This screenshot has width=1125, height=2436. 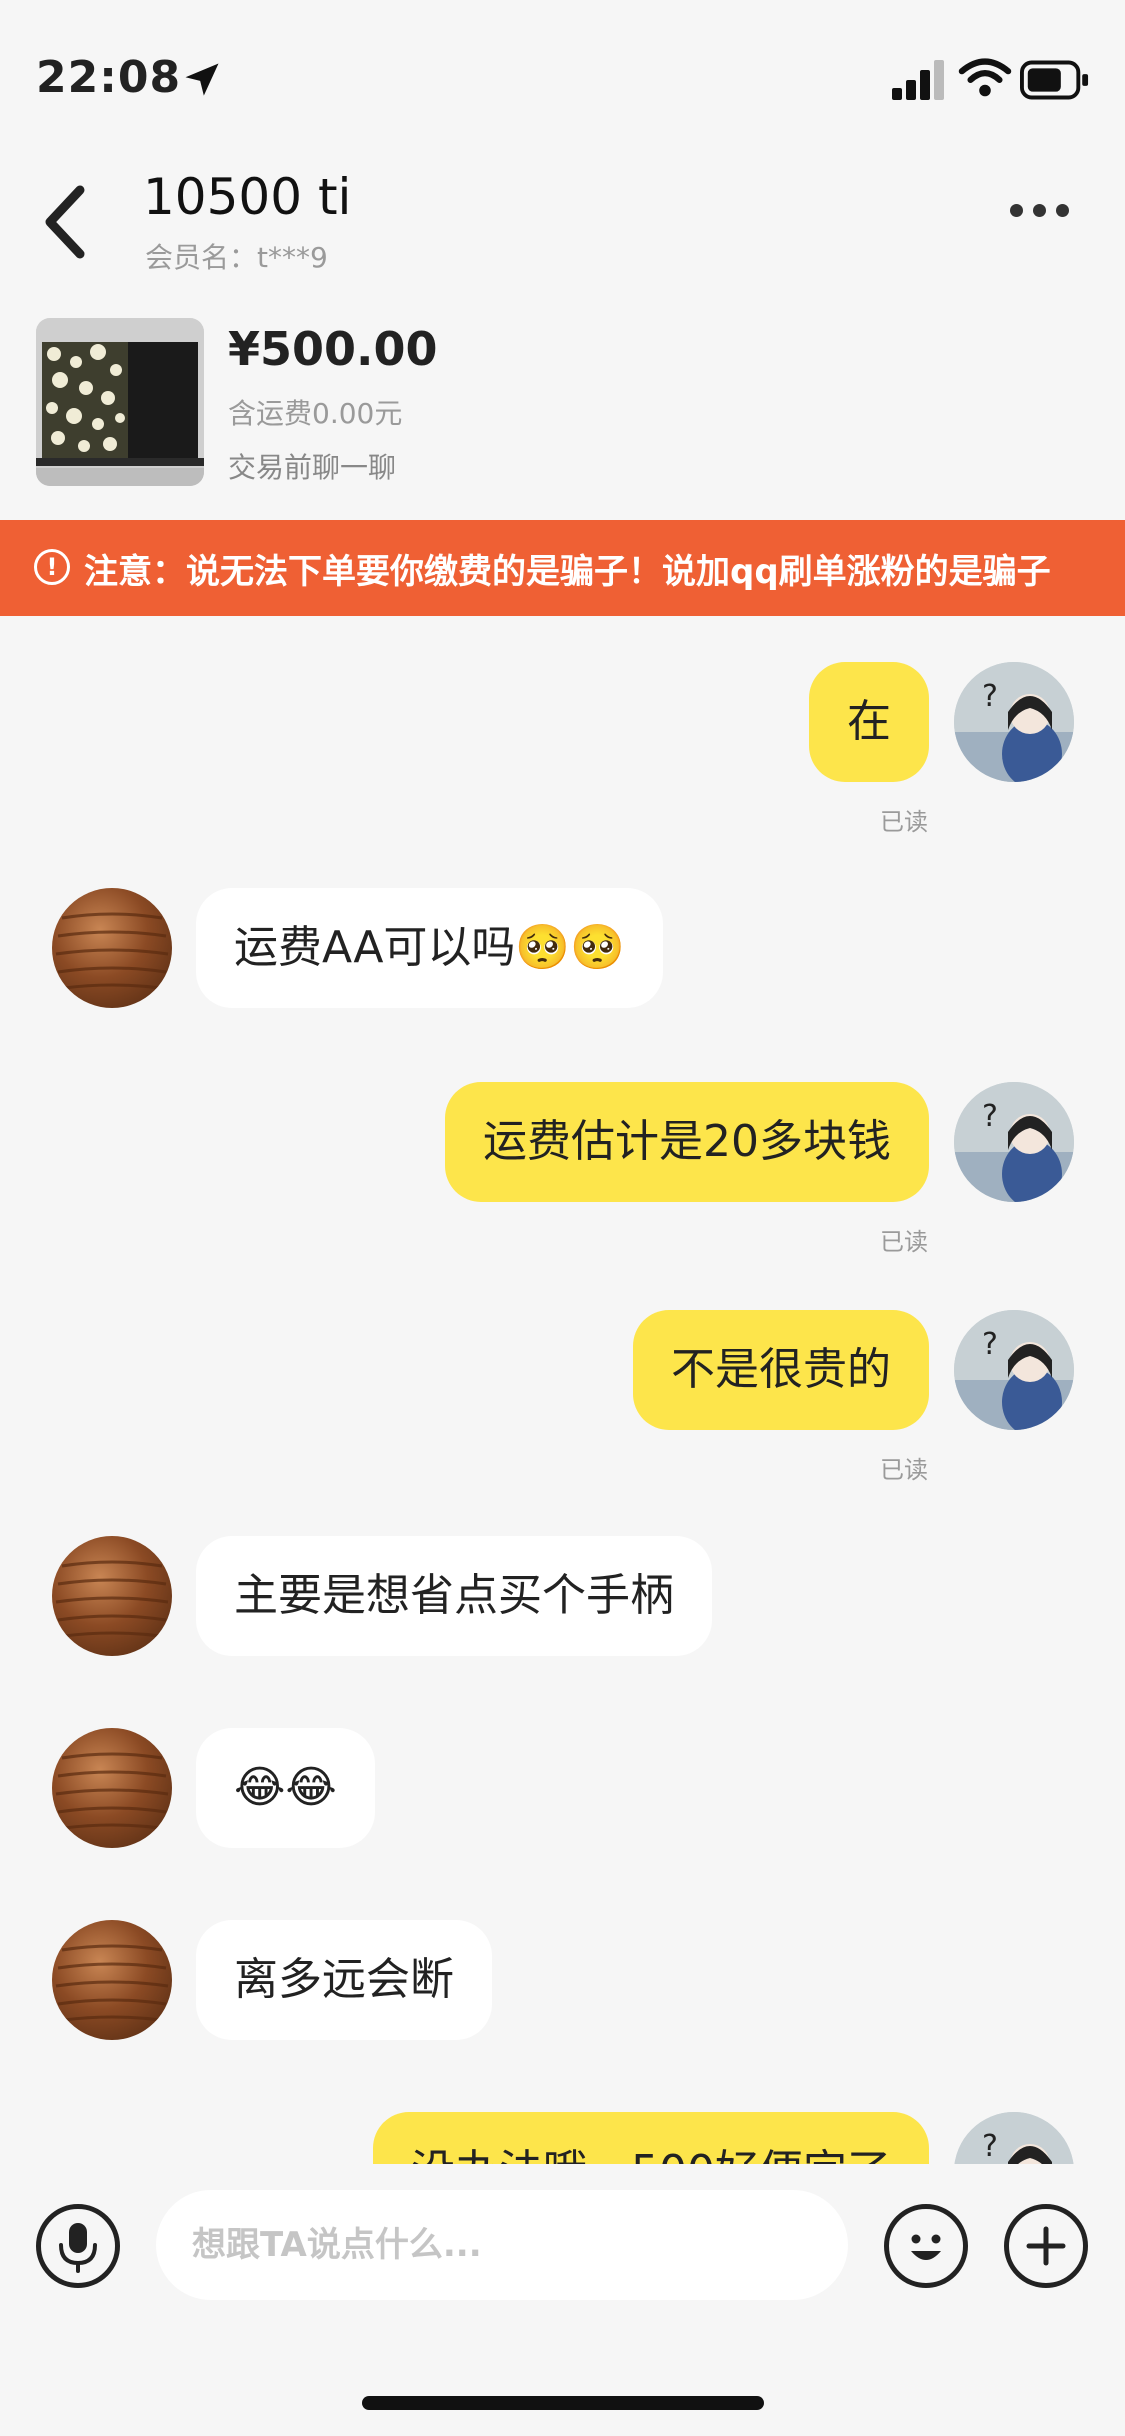 What do you see at coordinates (109, 77) in the screenshot?
I see `status-time: 22:08` at bounding box center [109, 77].